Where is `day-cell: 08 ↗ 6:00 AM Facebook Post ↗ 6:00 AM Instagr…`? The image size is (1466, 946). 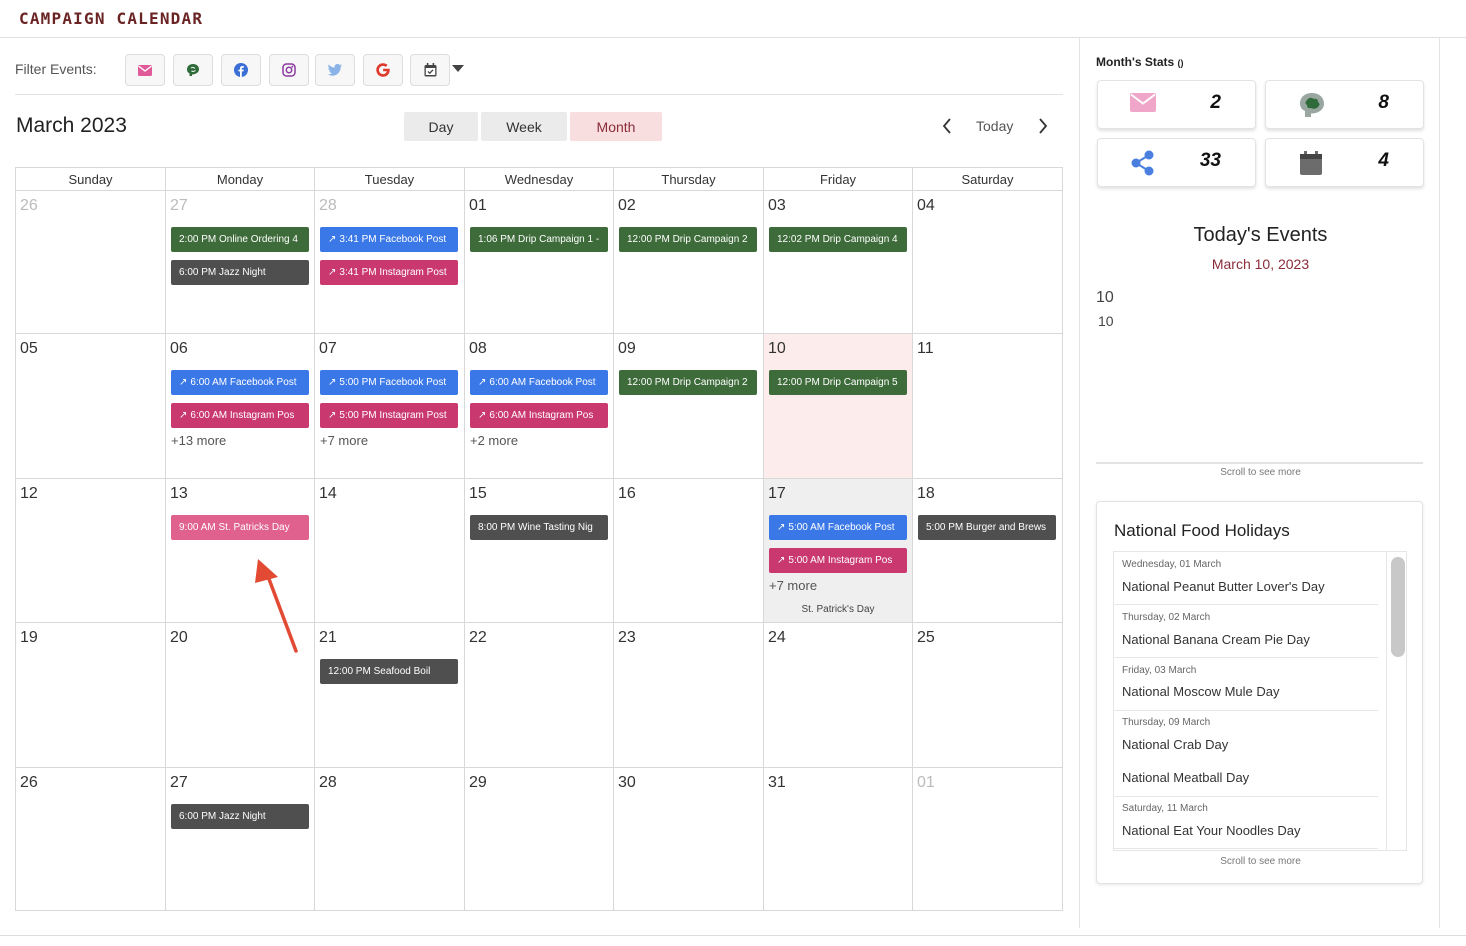 day-cell: 08 ↗ 6:00 AM Facebook Post ↗ 6:00 AM Instagr… is located at coordinates (539, 406).